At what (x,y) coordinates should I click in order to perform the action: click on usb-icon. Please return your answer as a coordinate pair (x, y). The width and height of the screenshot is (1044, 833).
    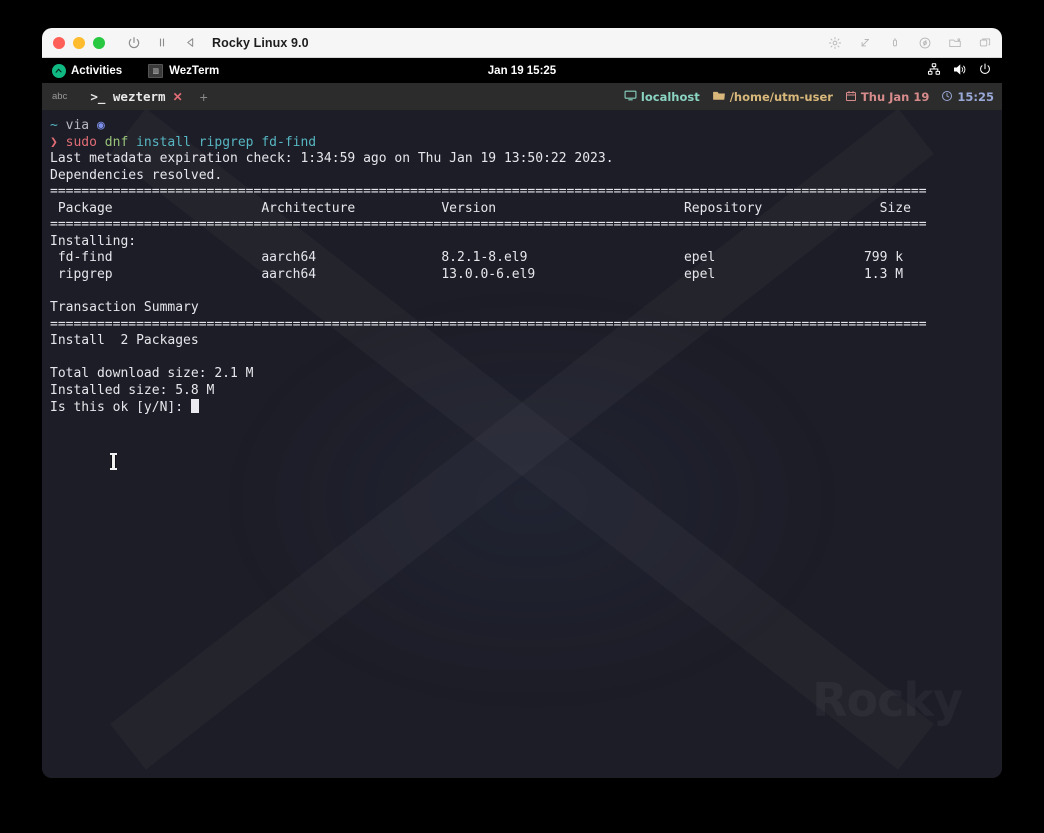
    Looking at the image, I should click on (895, 43).